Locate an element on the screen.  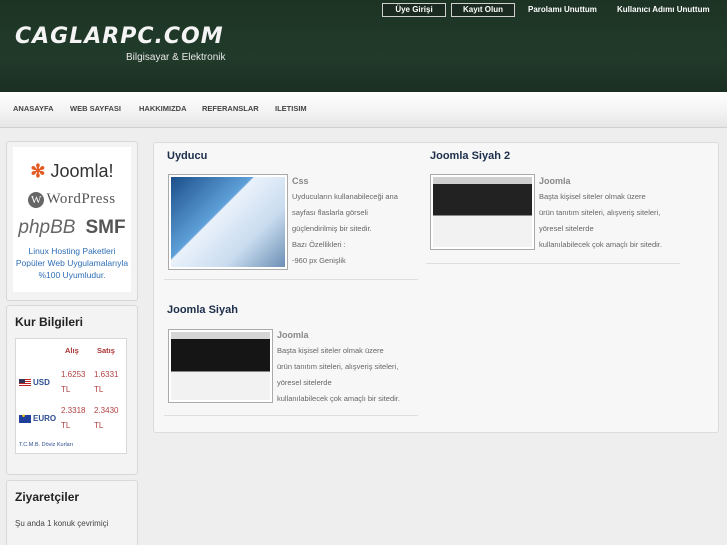
nav-item-web-sayfasi: WEB SAYFASI is located at coordinates (95, 108).